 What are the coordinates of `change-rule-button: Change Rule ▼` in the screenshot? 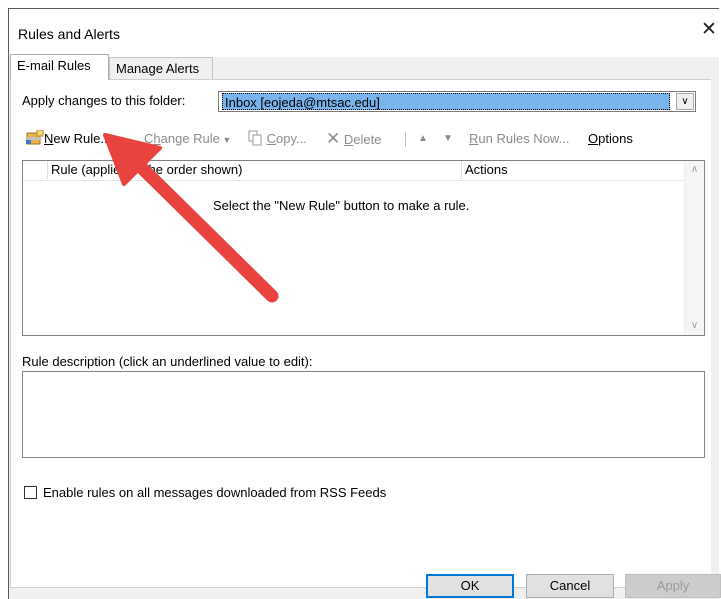 It's located at (187, 139).